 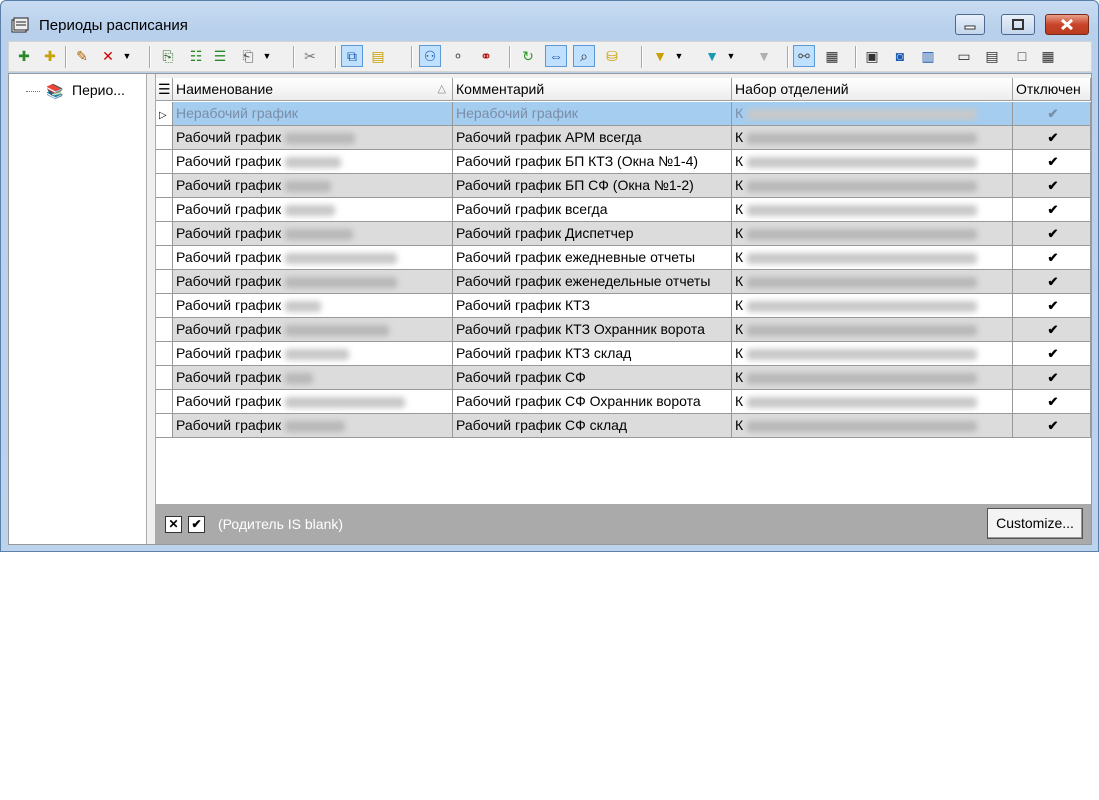 What do you see at coordinates (592, 138) in the screenshot?
I see `cell-comment: Рабочий график АРМ всегда` at bounding box center [592, 138].